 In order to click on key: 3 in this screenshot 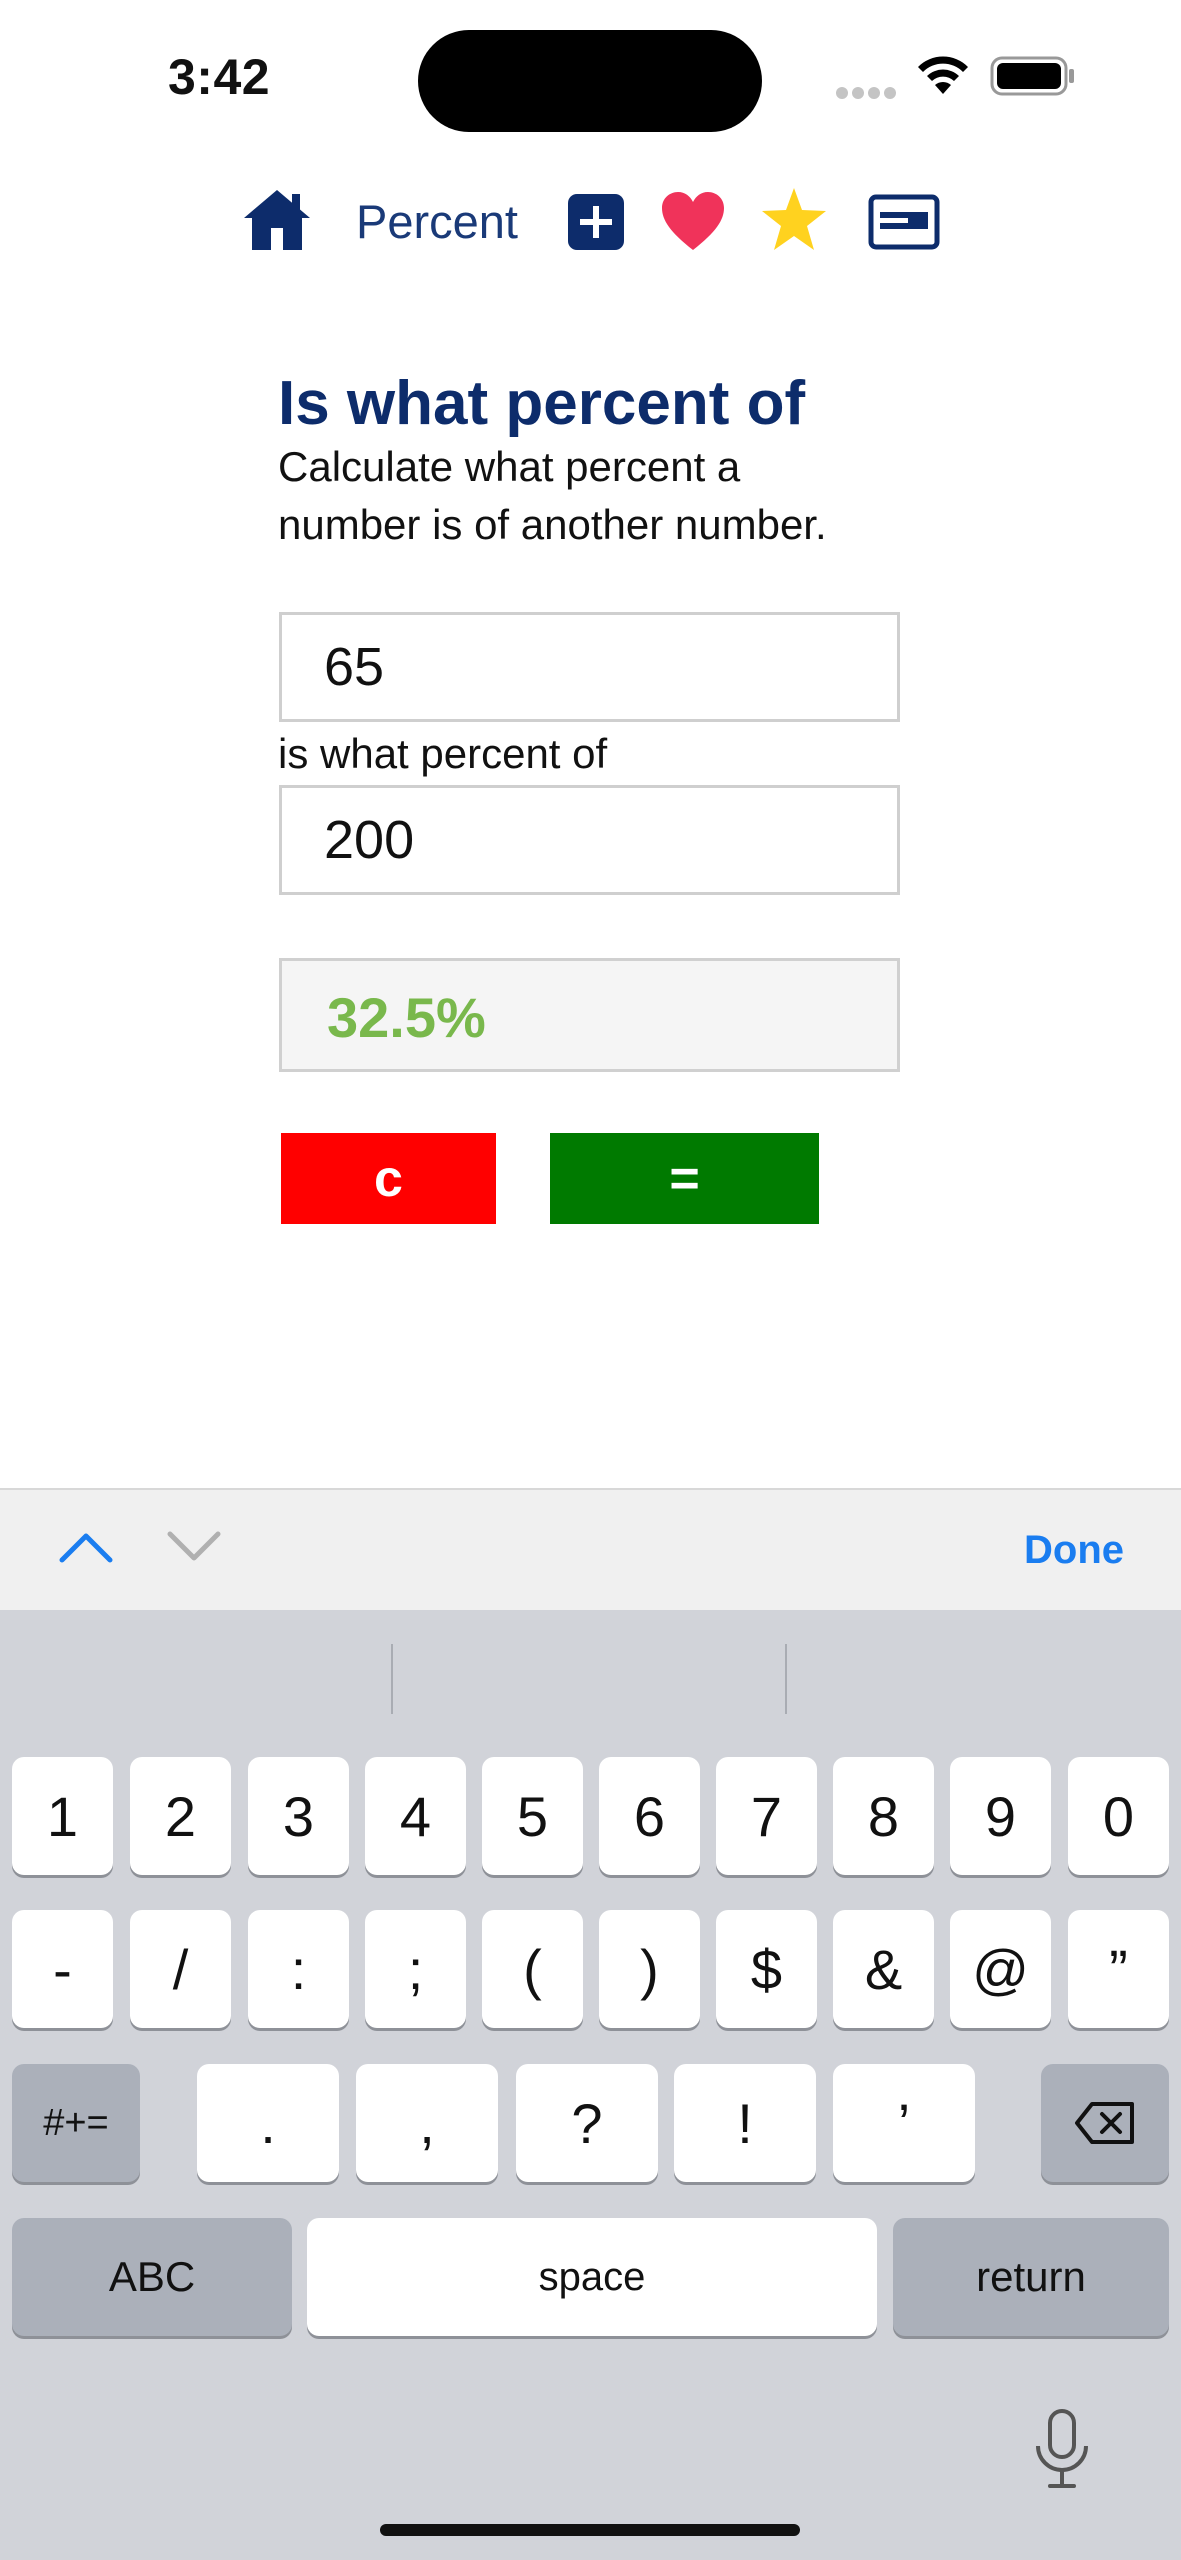, I will do `click(298, 1816)`.